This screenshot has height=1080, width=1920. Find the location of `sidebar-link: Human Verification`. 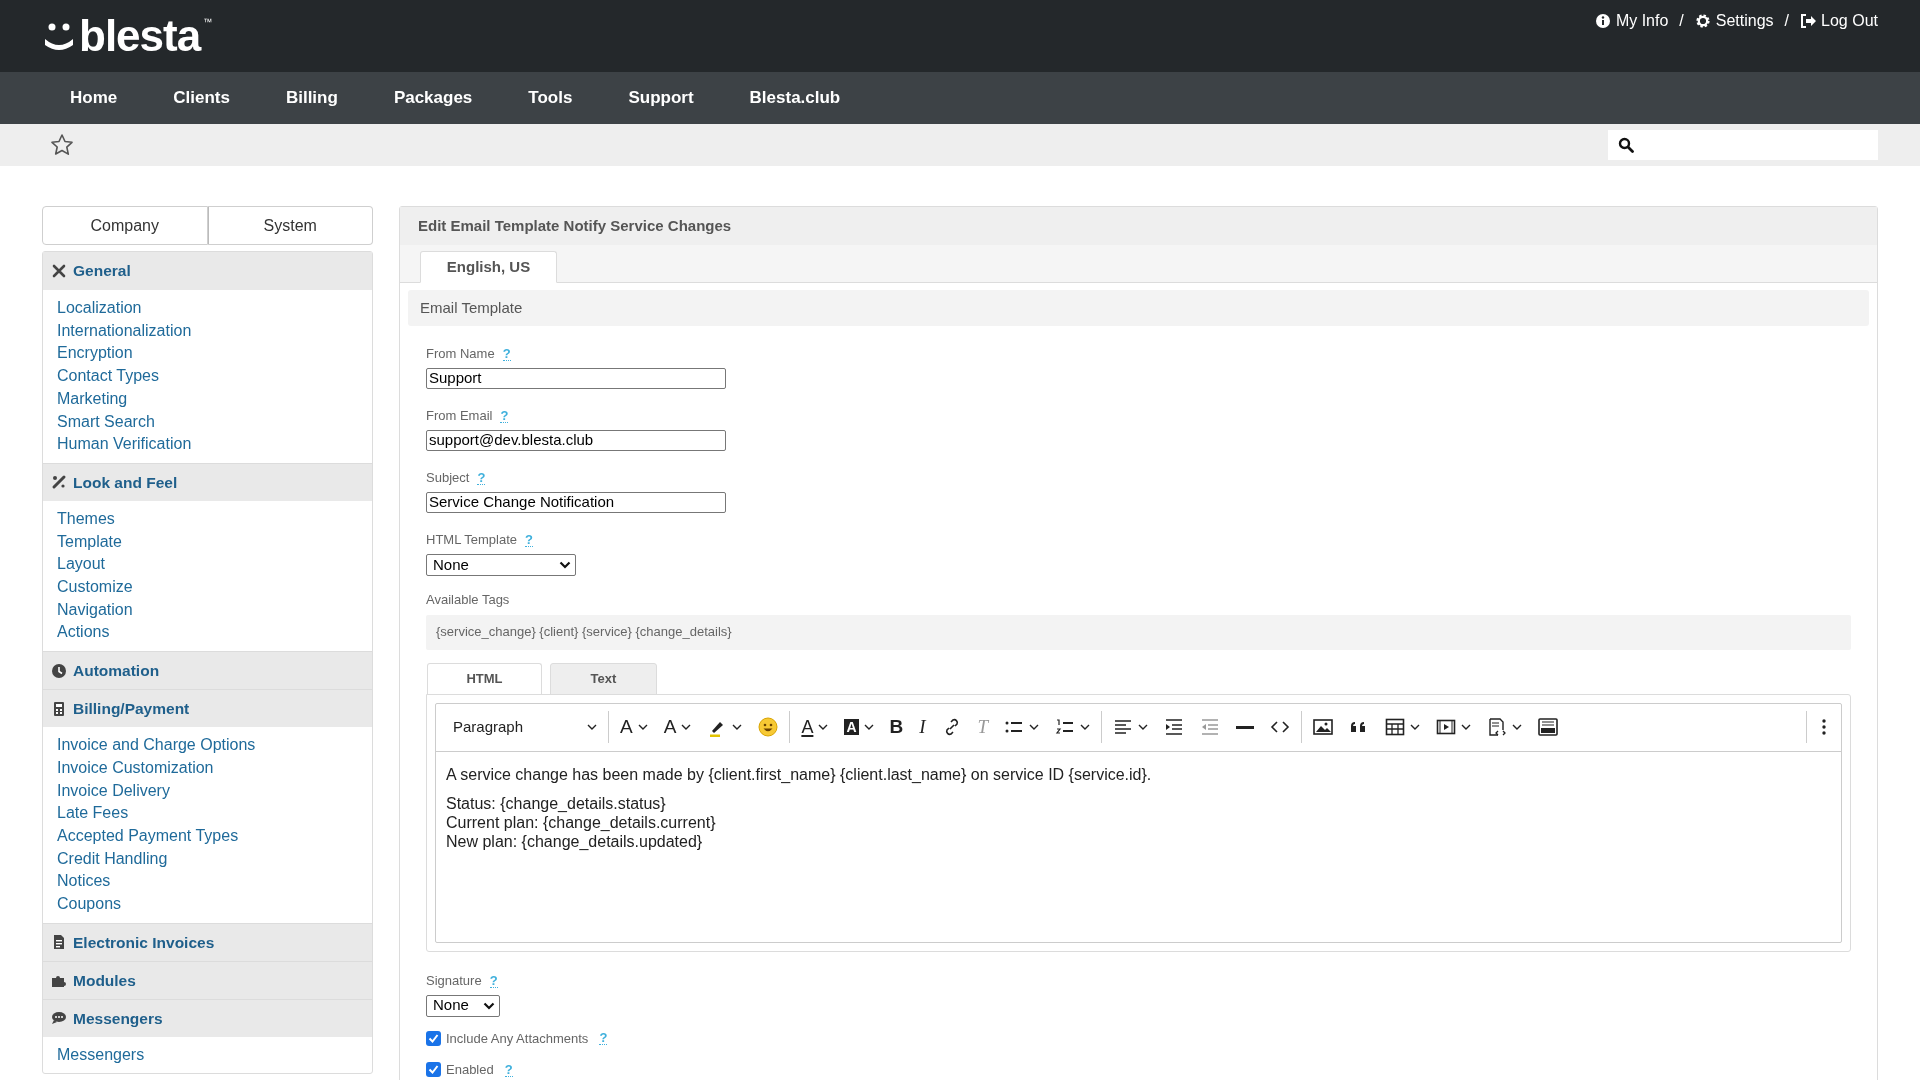

sidebar-link: Human Verification is located at coordinates (124, 444).